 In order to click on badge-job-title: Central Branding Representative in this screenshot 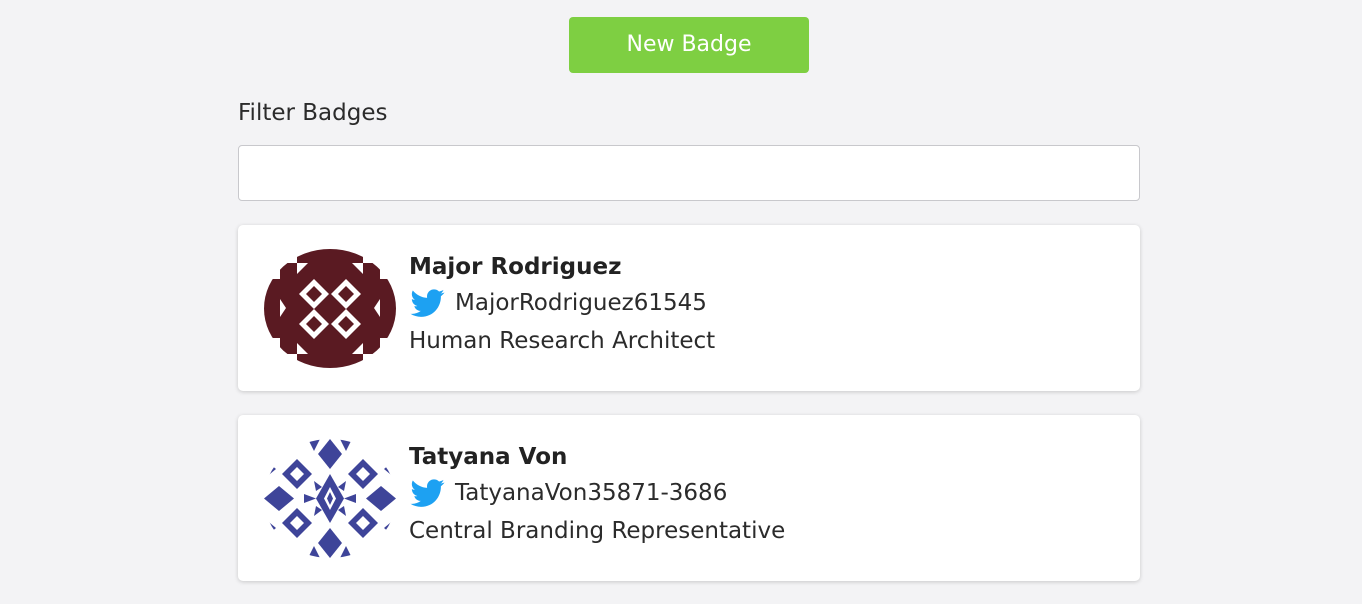, I will do `click(597, 531)`.